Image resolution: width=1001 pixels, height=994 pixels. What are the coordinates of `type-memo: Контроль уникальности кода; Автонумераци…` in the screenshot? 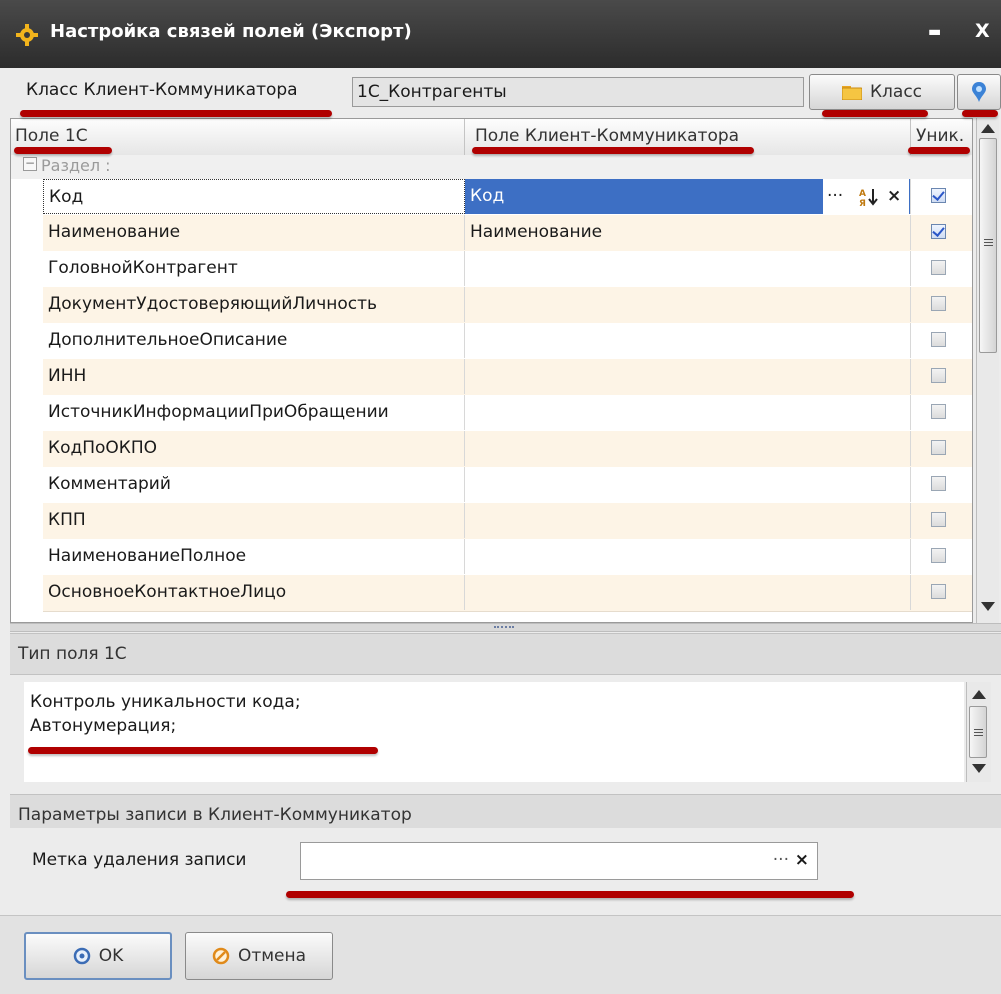 It's located at (494, 732).